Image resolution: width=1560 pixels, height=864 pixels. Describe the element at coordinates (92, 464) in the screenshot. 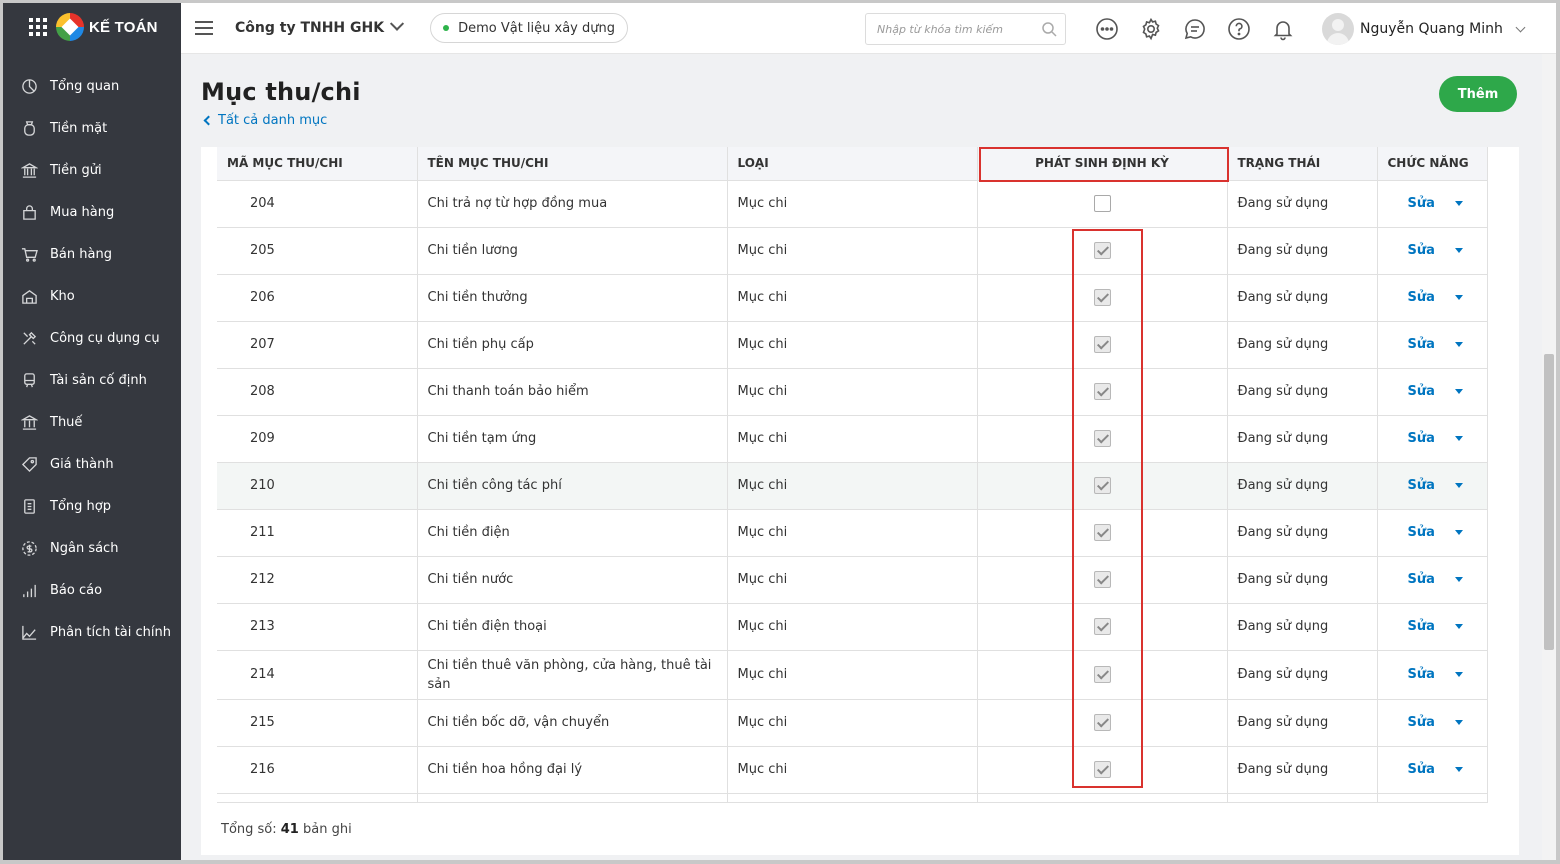

I see `sidebar-item-10: Giá thành` at that location.